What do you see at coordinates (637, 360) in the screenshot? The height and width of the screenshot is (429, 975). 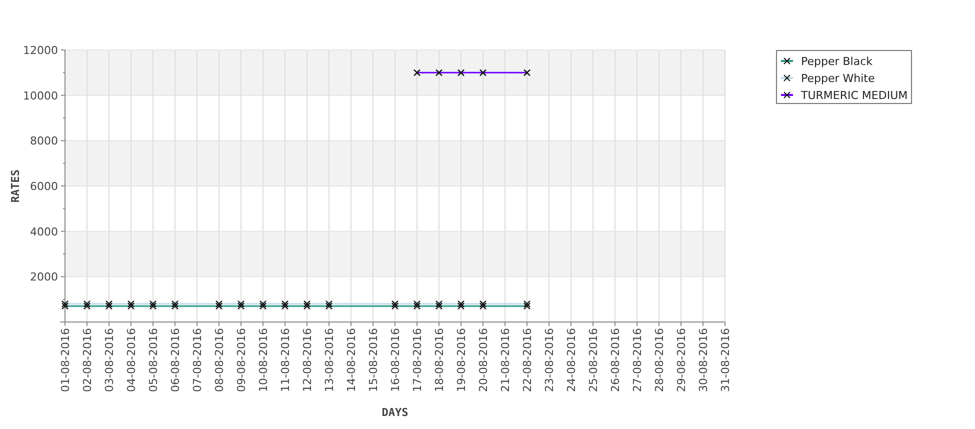 I see `axis-tick-label: 27-08-2016` at bounding box center [637, 360].